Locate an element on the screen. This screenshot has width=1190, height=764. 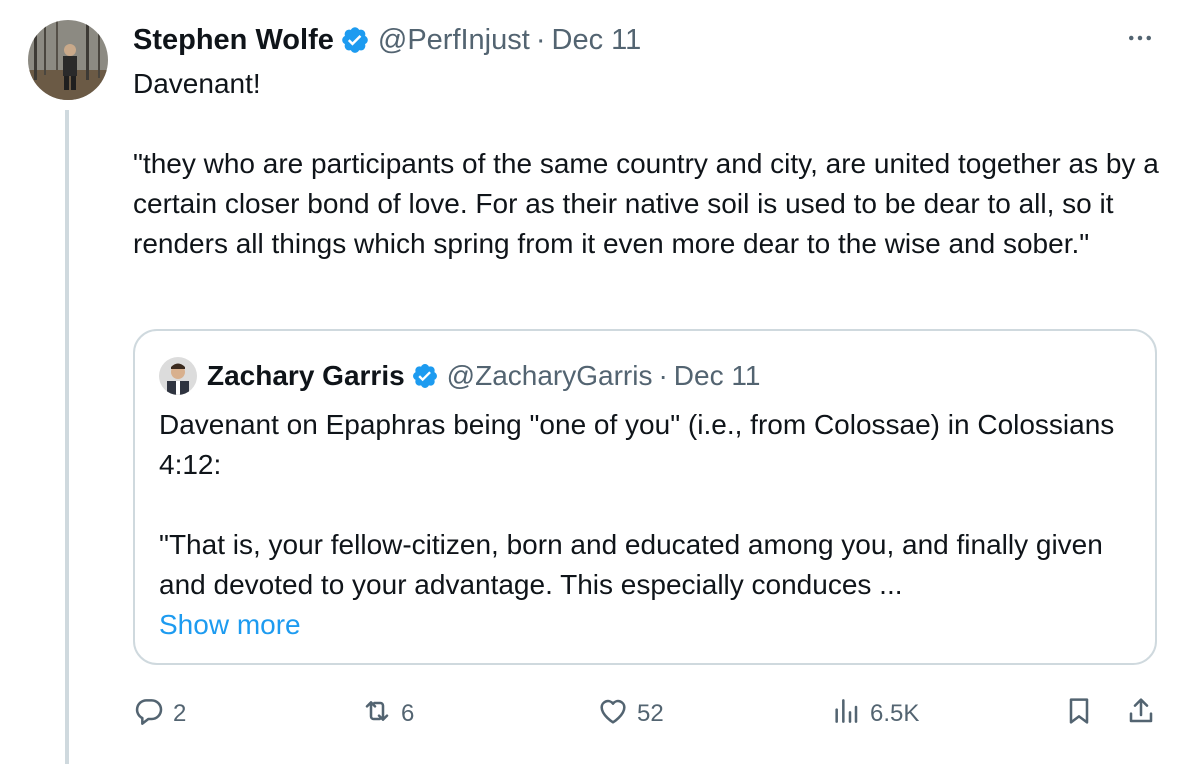
views-bar-icon is located at coordinates (846, 714).